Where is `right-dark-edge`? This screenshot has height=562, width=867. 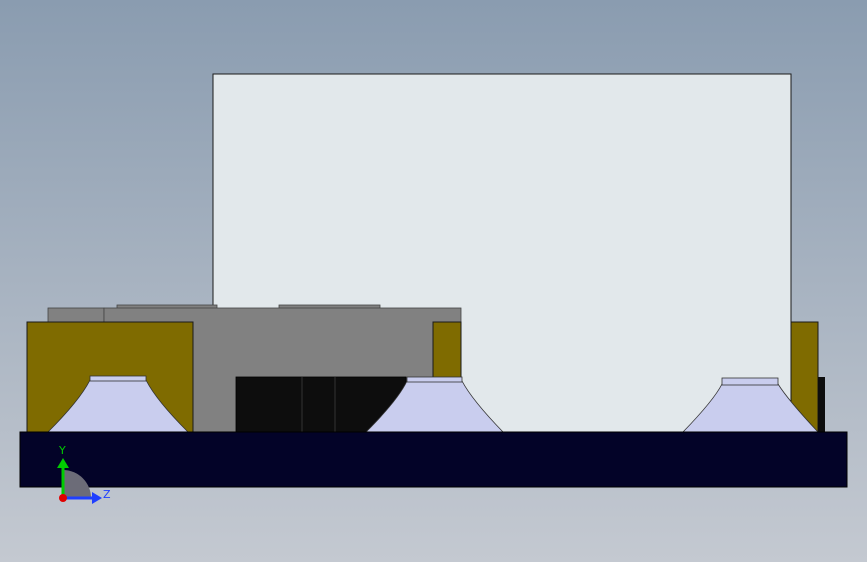 right-dark-edge is located at coordinates (821, 404).